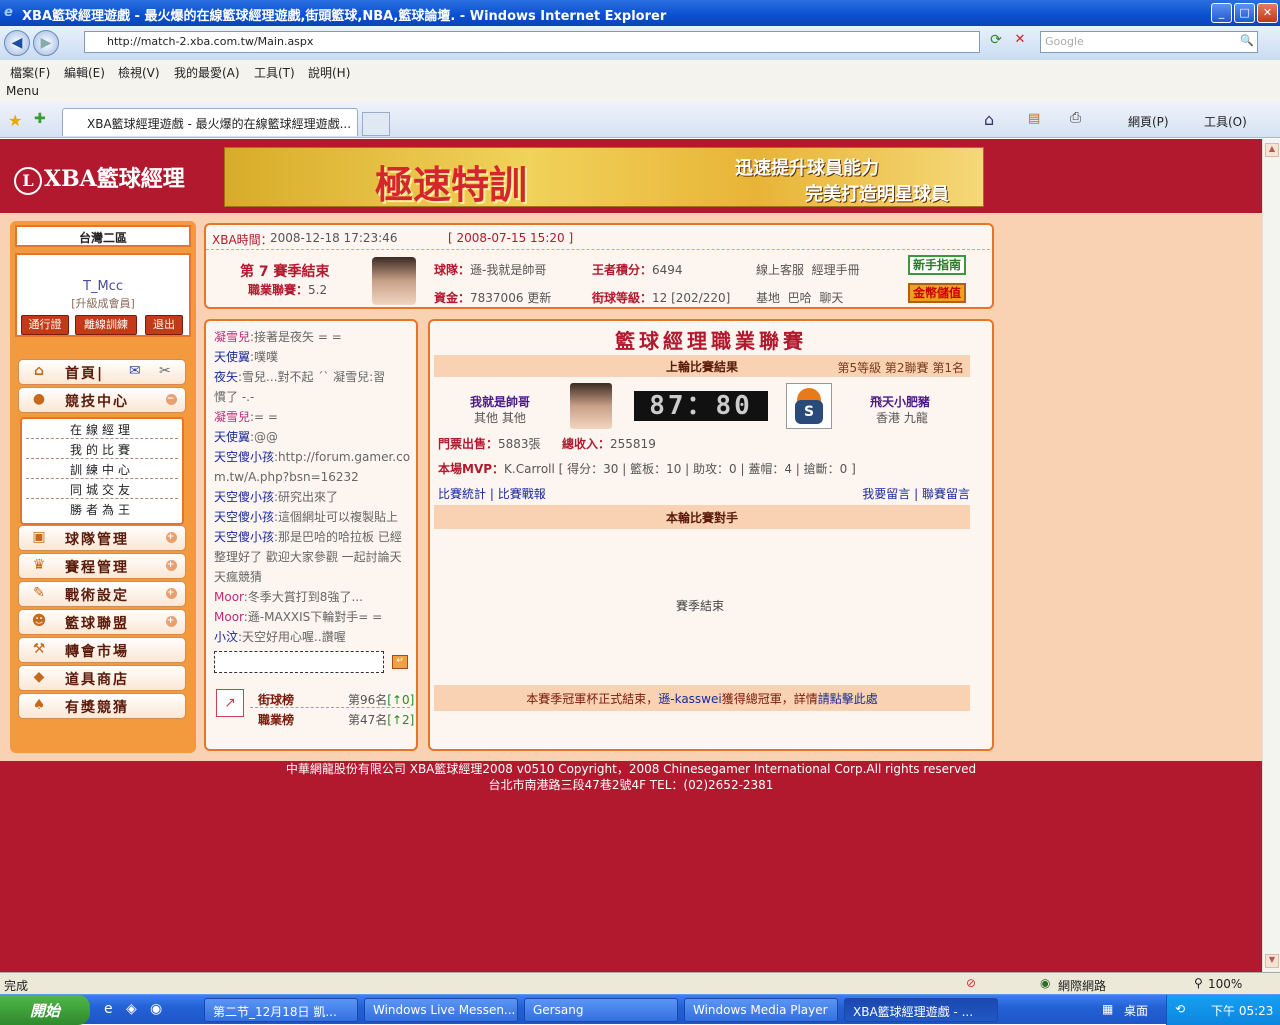 Image resolution: width=1280 pixels, height=1025 pixels. Describe the element at coordinates (102, 372) in the screenshot. I see `menu-home: ⌂ 首頁| ✉ ✂` at that location.